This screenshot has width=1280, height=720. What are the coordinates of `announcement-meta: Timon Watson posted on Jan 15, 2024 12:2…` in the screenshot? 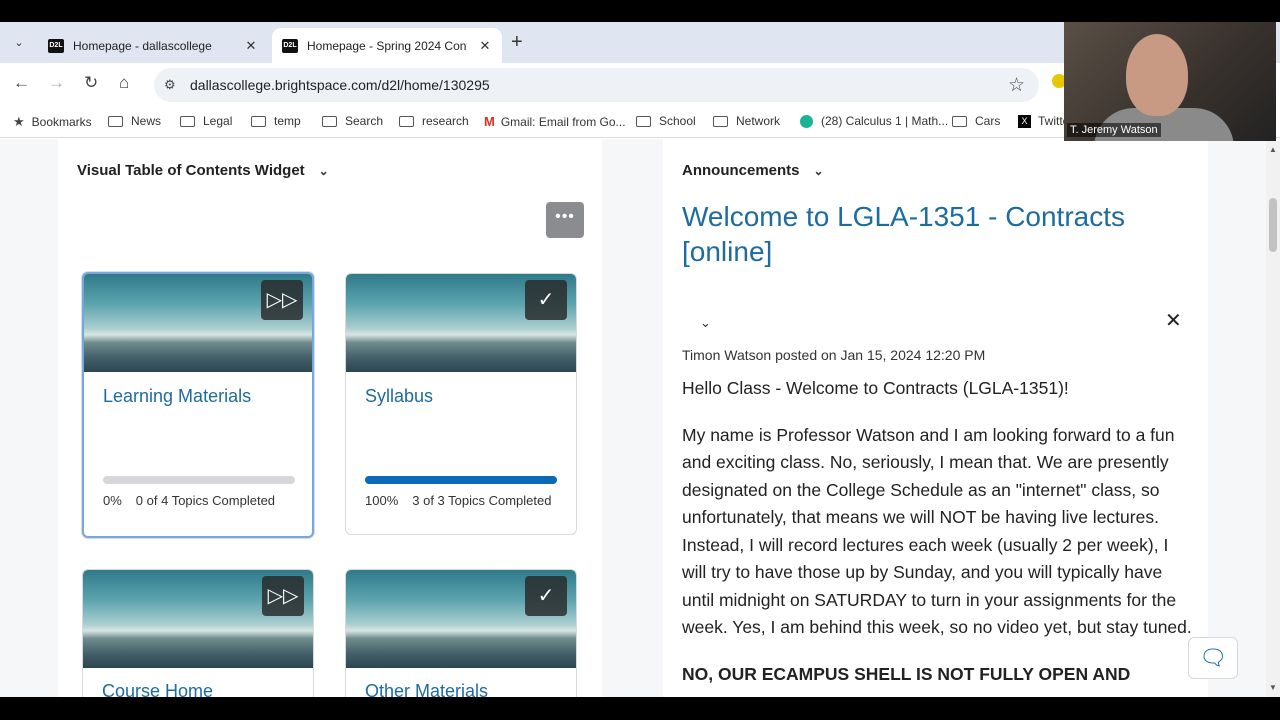 It's located at (834, 355).